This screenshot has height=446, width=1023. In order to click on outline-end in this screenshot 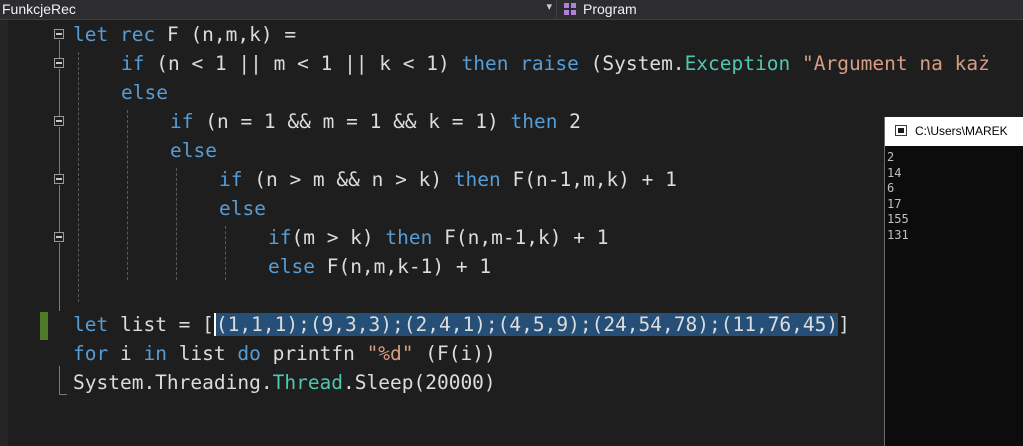, I will do `click(63, 394)`.